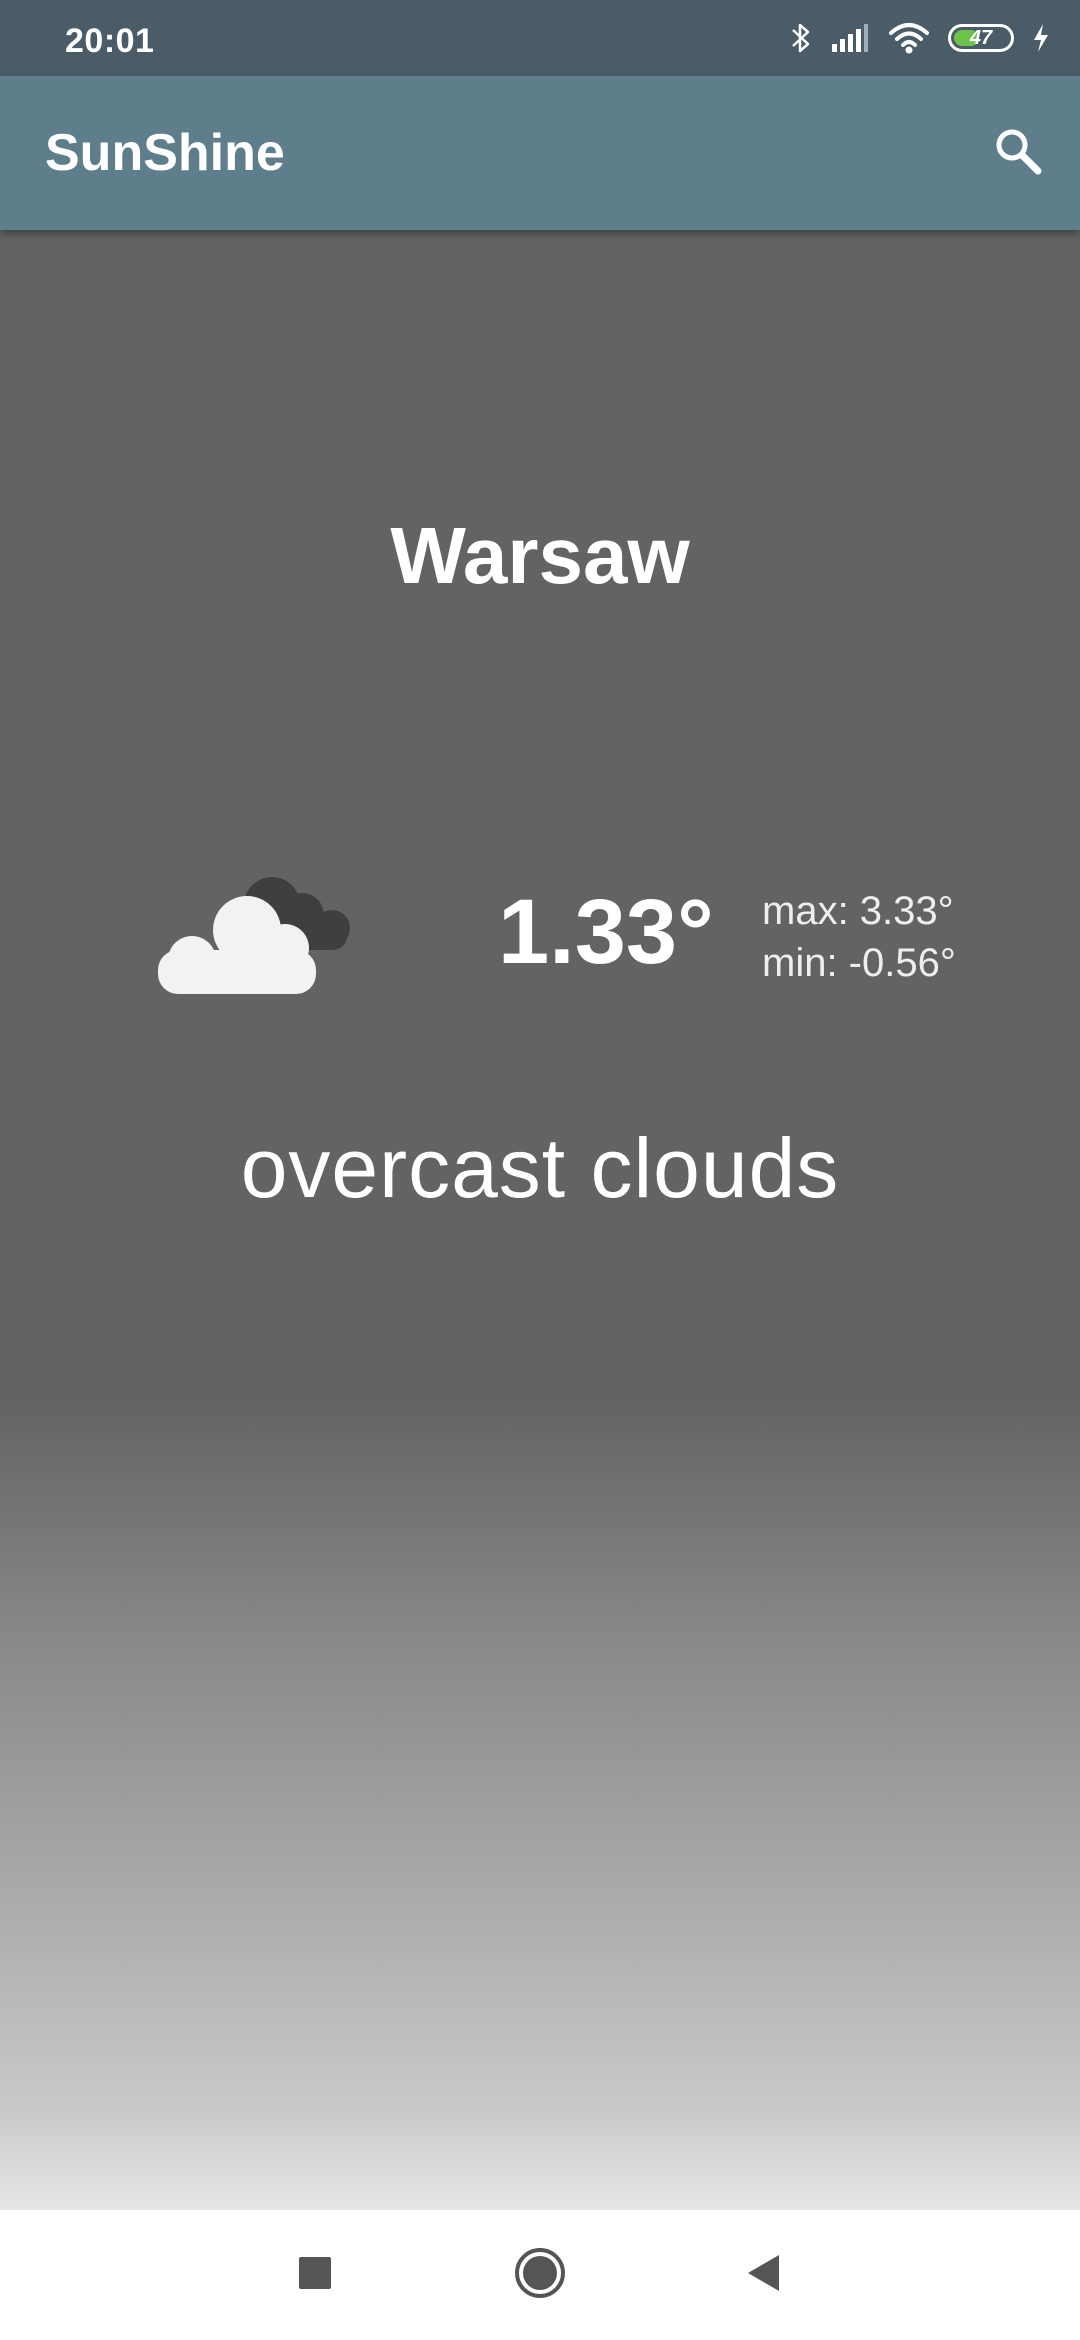 The image size is (1080, 2340). Describe the element at coordinates (606, 932) in the screenshot. I see `current-temperature: 1.33°` at that location.